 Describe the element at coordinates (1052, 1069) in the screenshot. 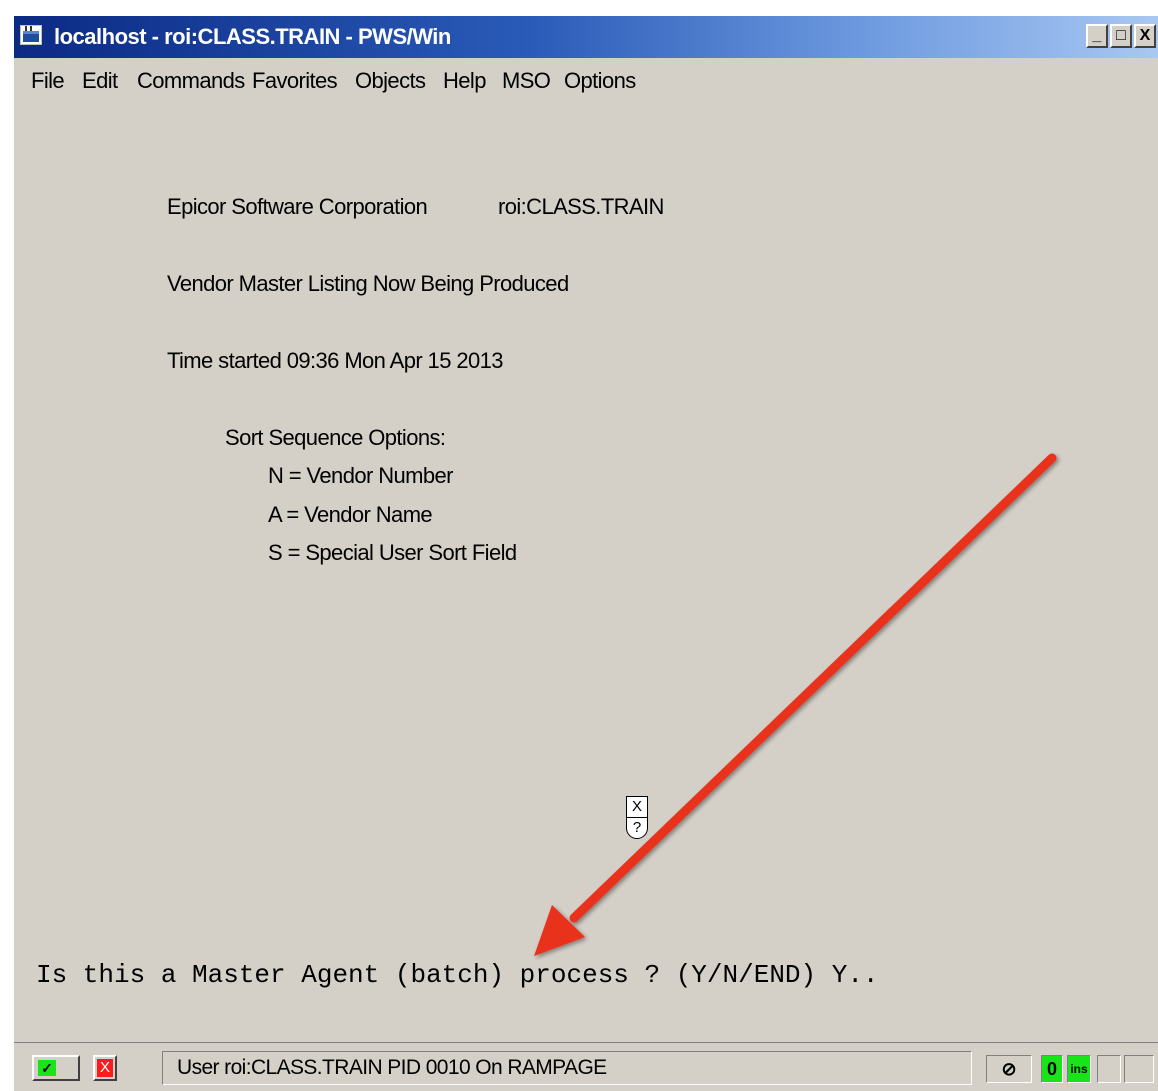

I see `zero-indicator: 0` at that location.